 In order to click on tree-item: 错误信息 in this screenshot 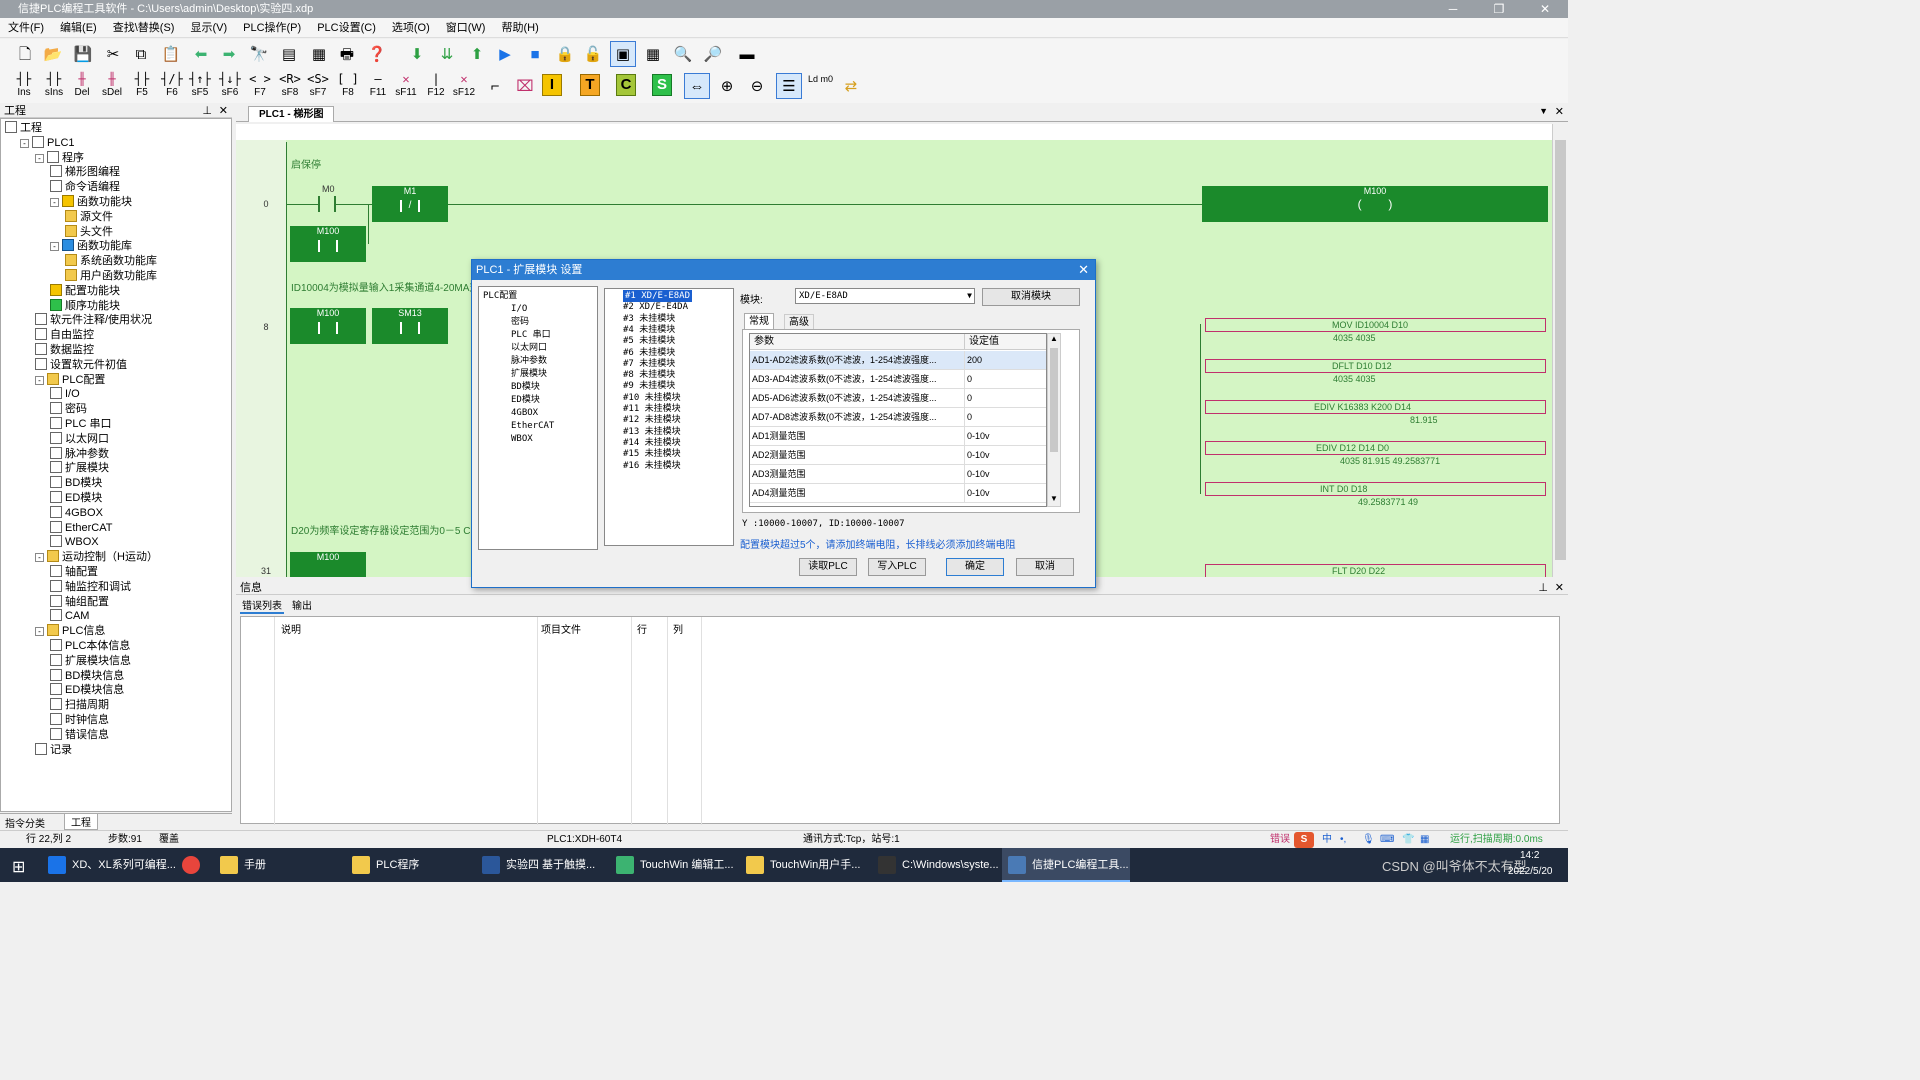, I will do `click(79, 735)`.